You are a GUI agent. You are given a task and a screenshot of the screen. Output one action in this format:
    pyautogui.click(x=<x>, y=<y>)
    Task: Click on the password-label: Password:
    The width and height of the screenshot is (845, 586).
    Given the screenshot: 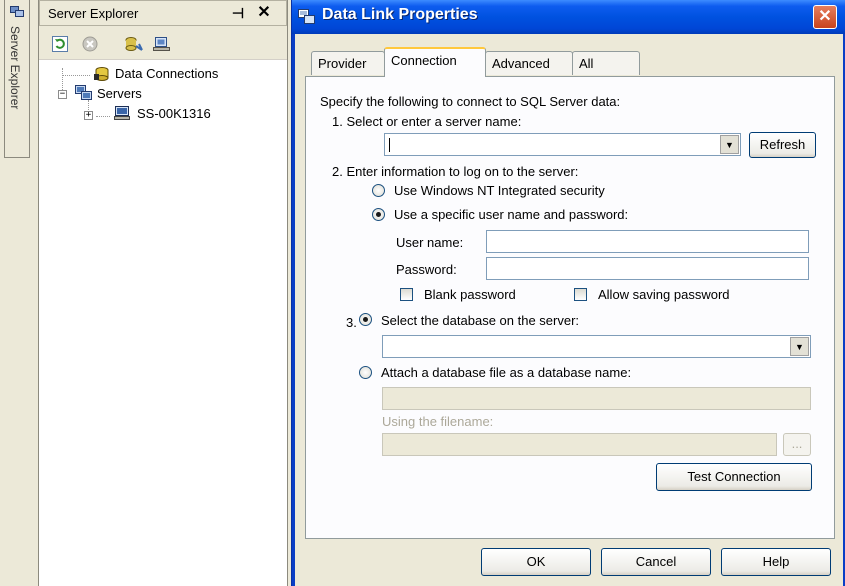 What is the action you would take?
    pyautogui.click(x=426, y=269)
    